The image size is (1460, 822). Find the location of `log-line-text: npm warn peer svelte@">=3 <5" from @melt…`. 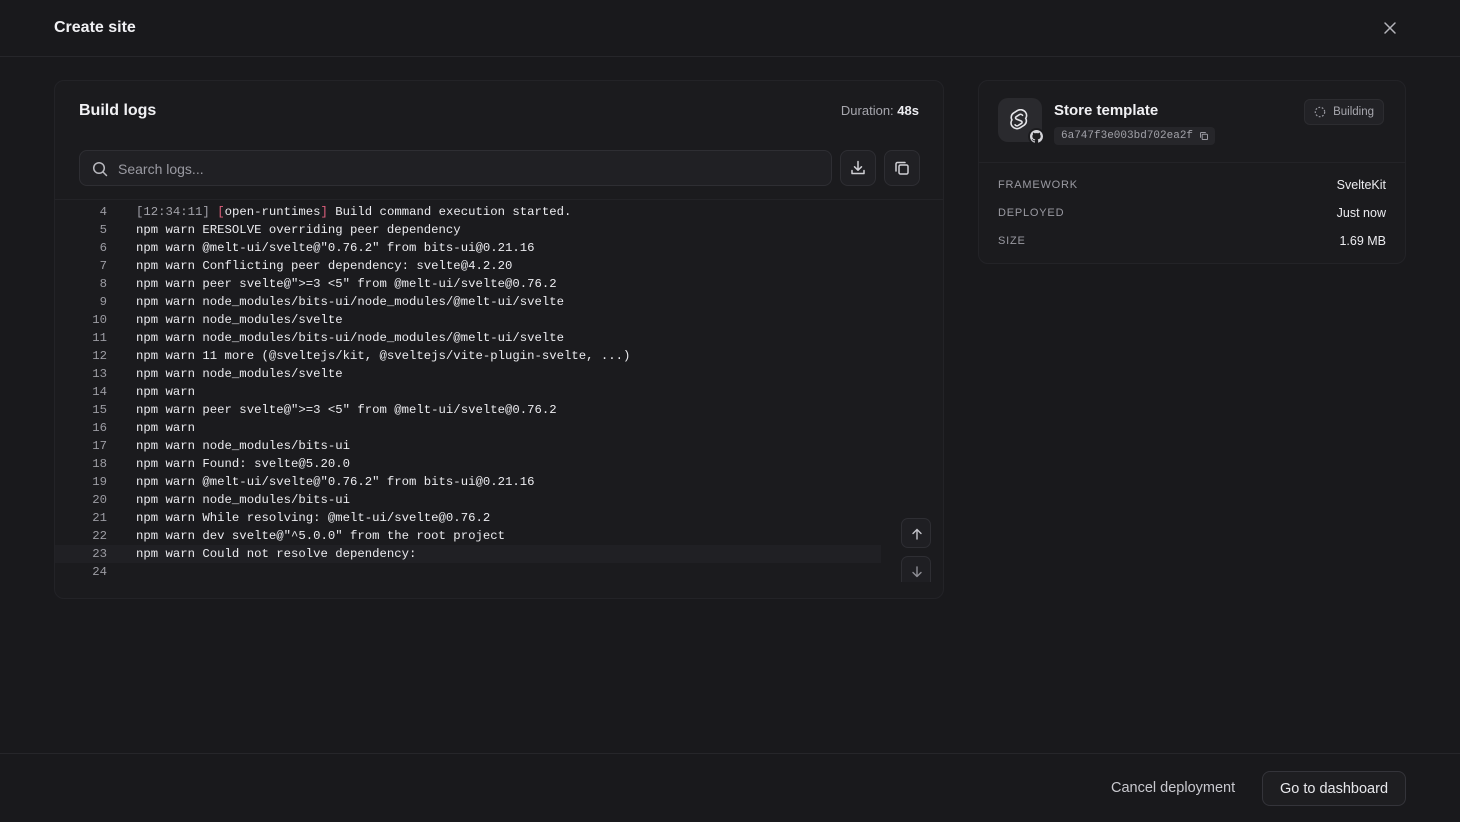

log-line-text: npm warn peer svelte@">=3 <5" from @melt… is located at coordinates (346, 284).